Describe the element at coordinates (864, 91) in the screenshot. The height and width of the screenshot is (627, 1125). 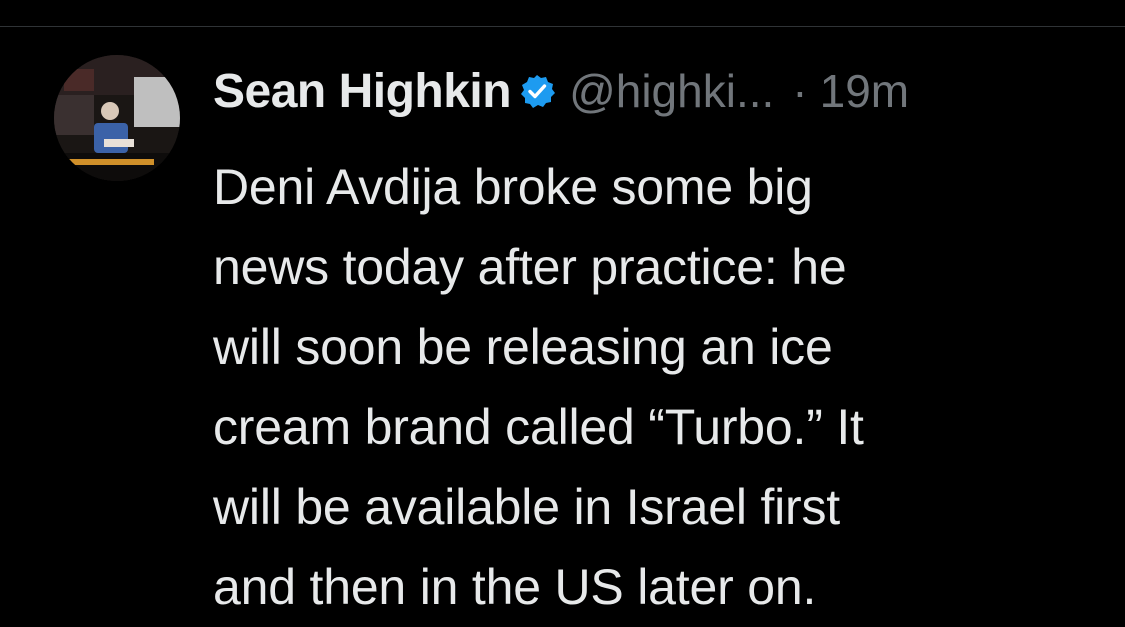
I see `tweet-timestamp: 19m` at that location.